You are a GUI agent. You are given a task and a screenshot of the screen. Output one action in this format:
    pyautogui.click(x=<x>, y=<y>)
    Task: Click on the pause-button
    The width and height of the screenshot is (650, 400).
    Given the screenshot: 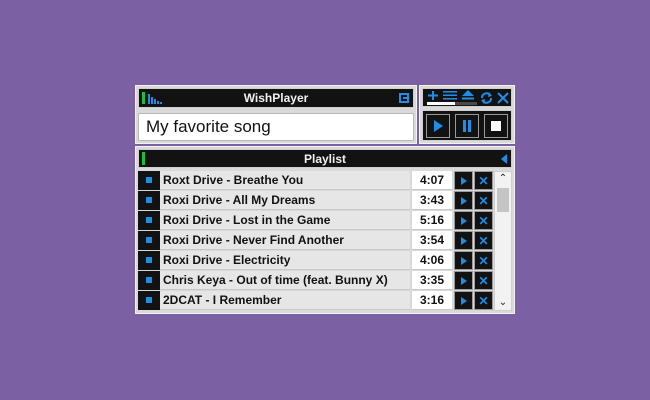 What is the action you would take?
    pyautogui.click(x=467, y=126)
    